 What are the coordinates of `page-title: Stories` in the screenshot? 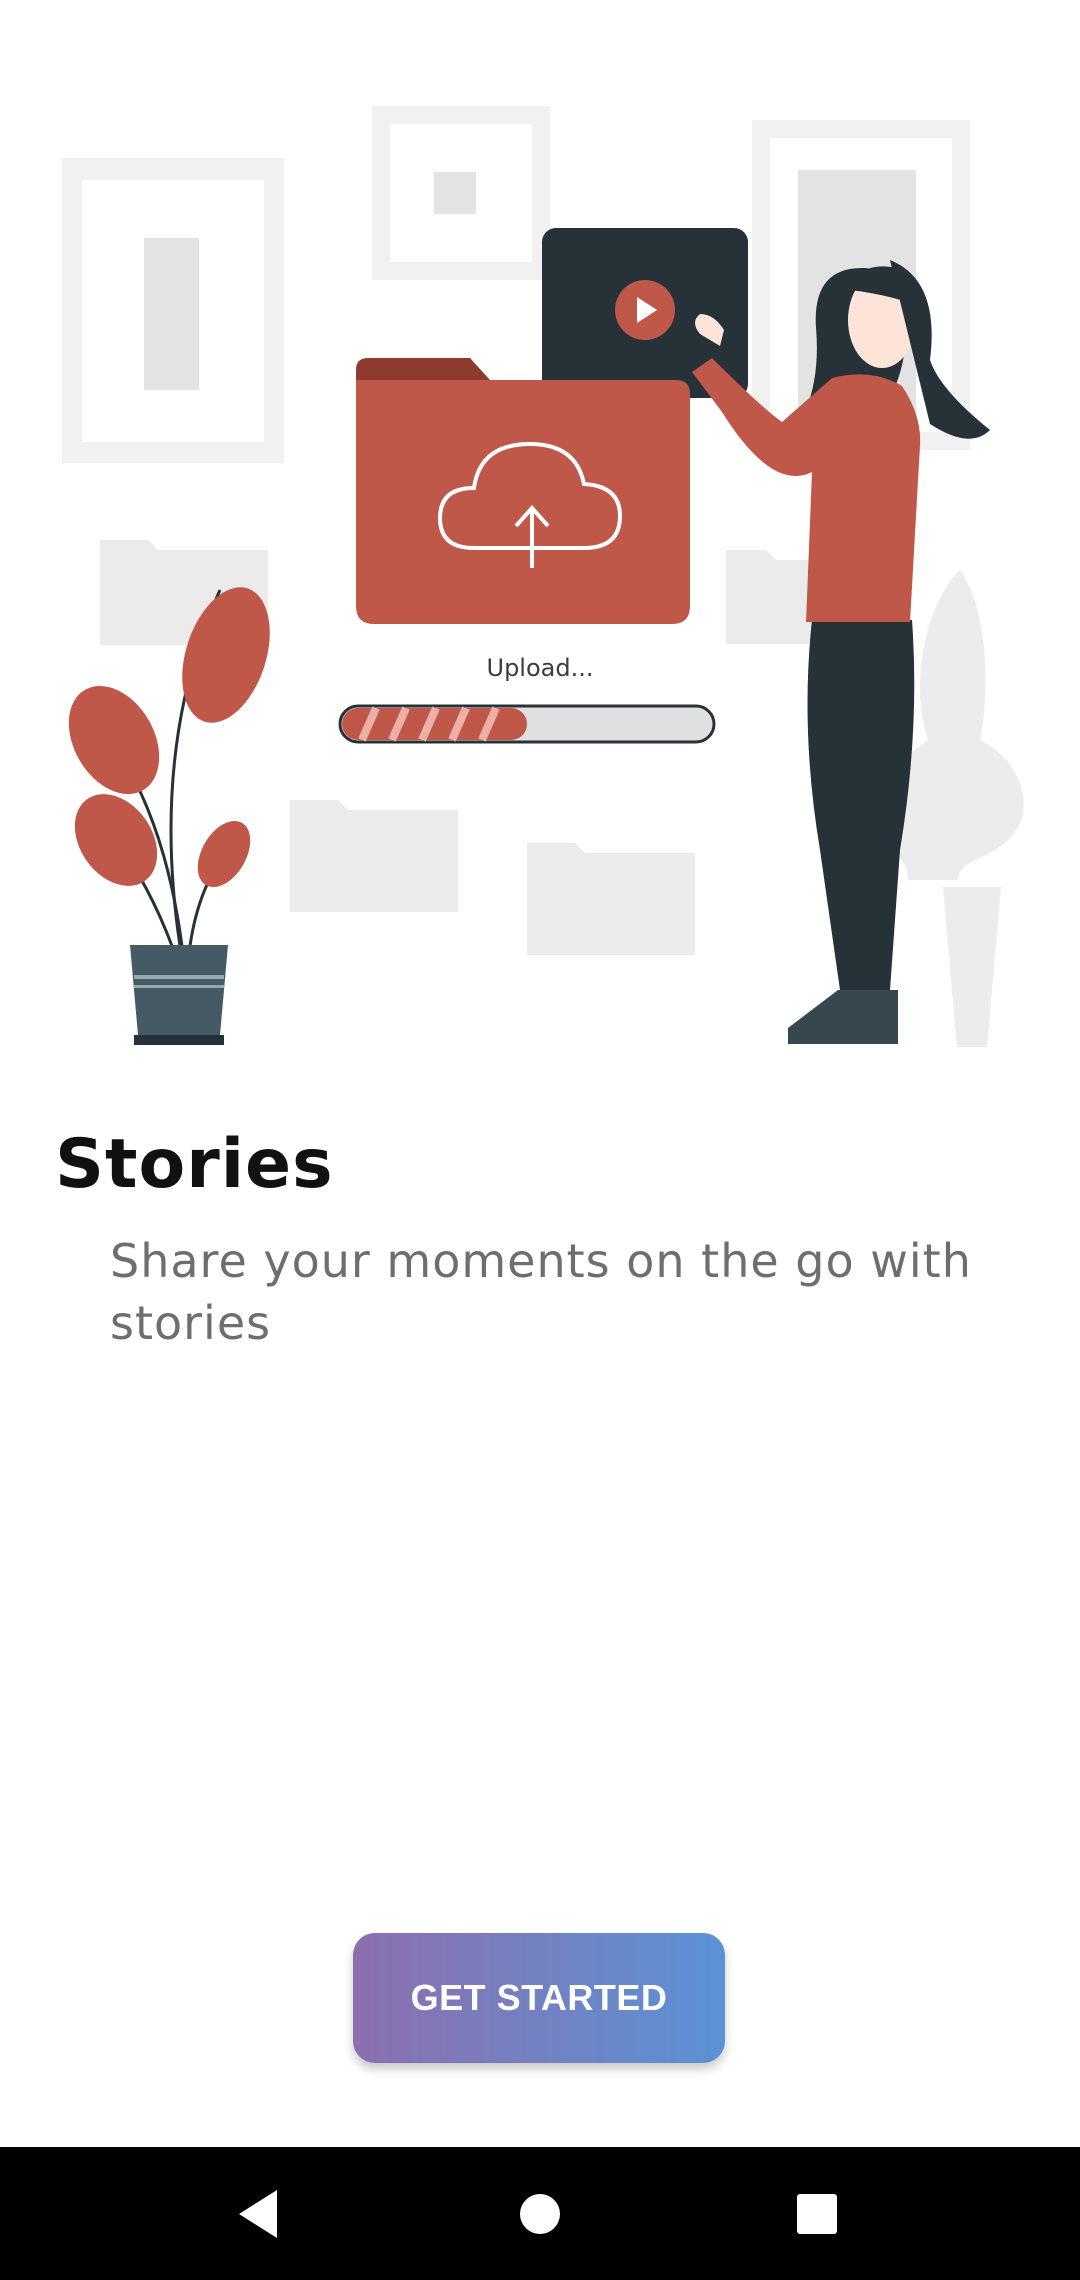 It's located at (194, 1164).